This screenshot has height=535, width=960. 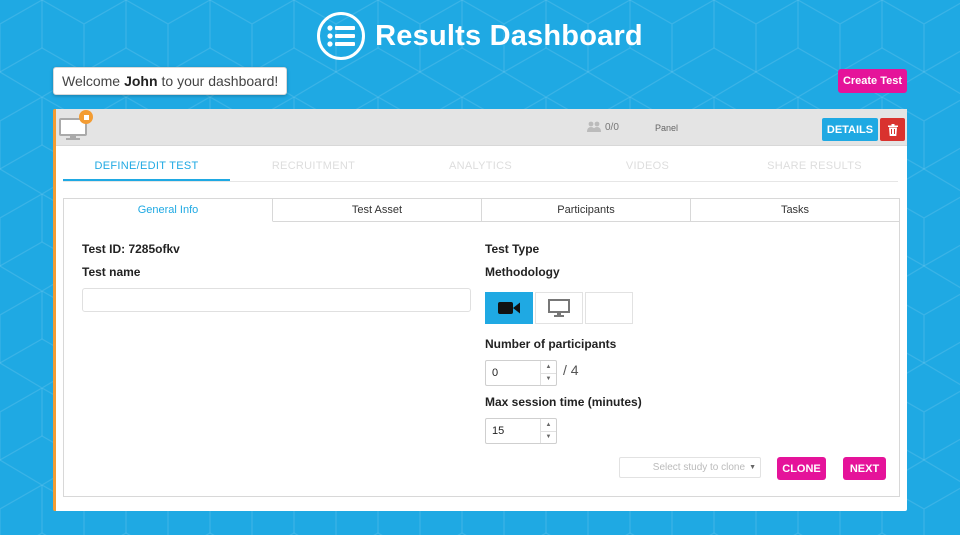 What do you see at coordinates (563, 402) in the screenshot?
I see `session-time-label: Max session time (minutes)` at bounding box center [563, 402].